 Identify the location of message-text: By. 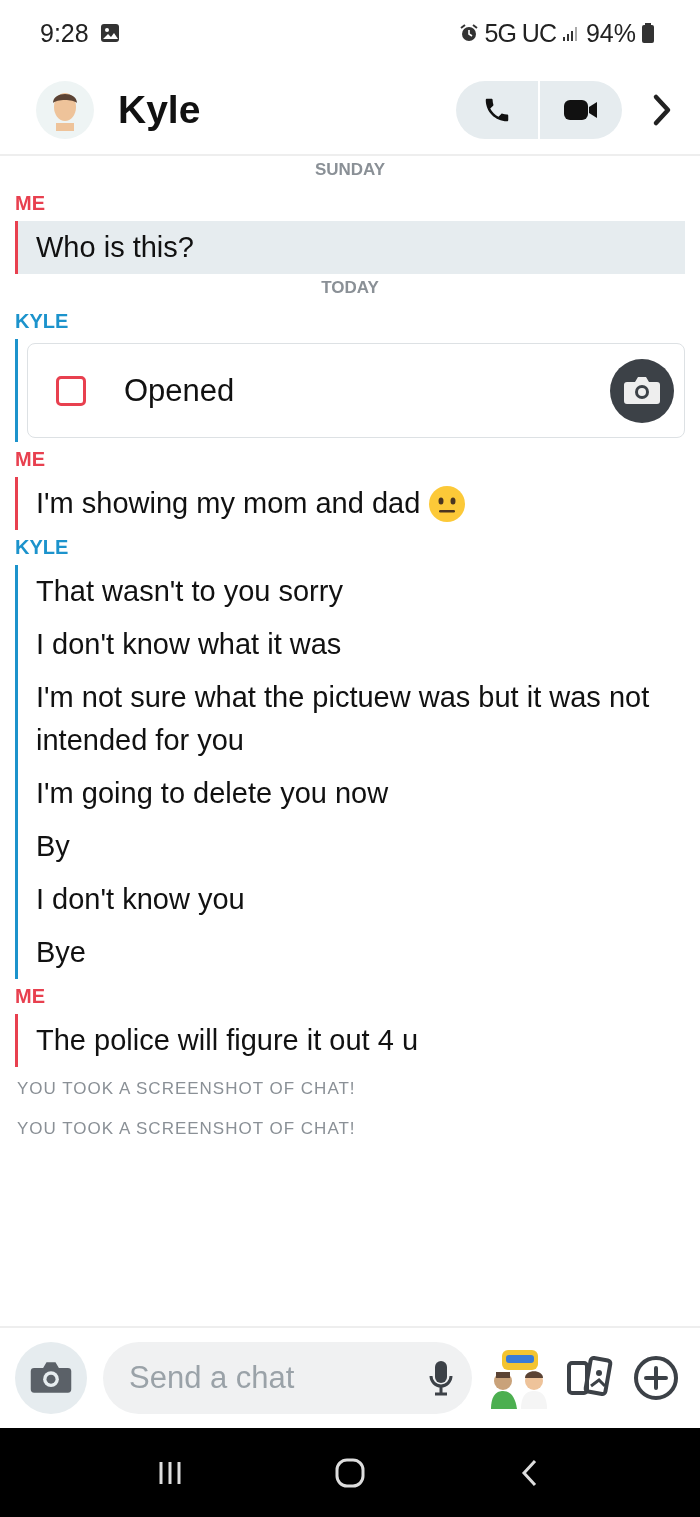
(52, 846).